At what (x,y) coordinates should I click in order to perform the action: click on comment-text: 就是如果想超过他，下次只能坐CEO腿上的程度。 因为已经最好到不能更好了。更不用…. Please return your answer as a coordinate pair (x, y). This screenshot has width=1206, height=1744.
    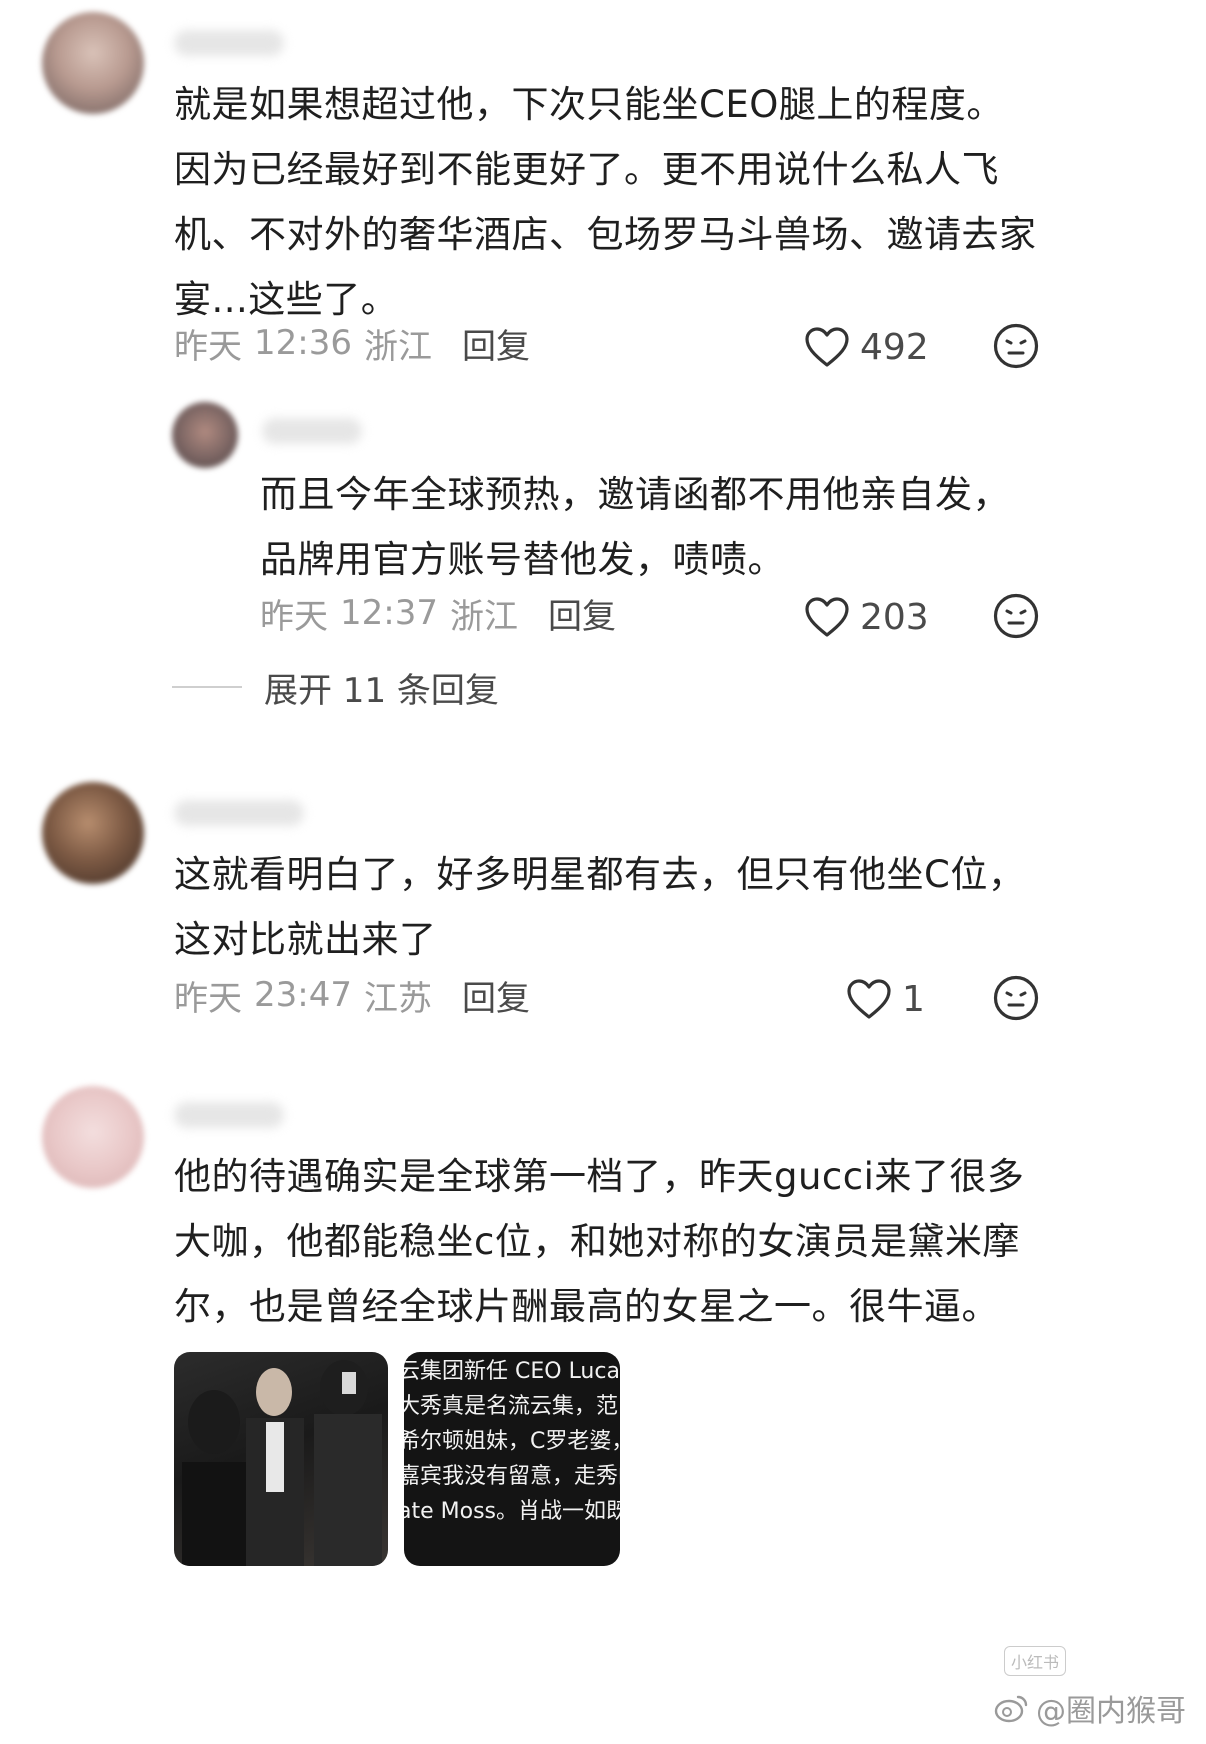
    Looking at the image, I should click on (605, 202).